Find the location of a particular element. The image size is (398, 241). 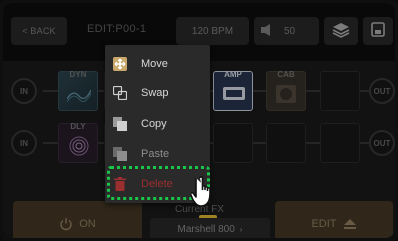

menu-item-label: Paste is located at coordinates (155, 154).